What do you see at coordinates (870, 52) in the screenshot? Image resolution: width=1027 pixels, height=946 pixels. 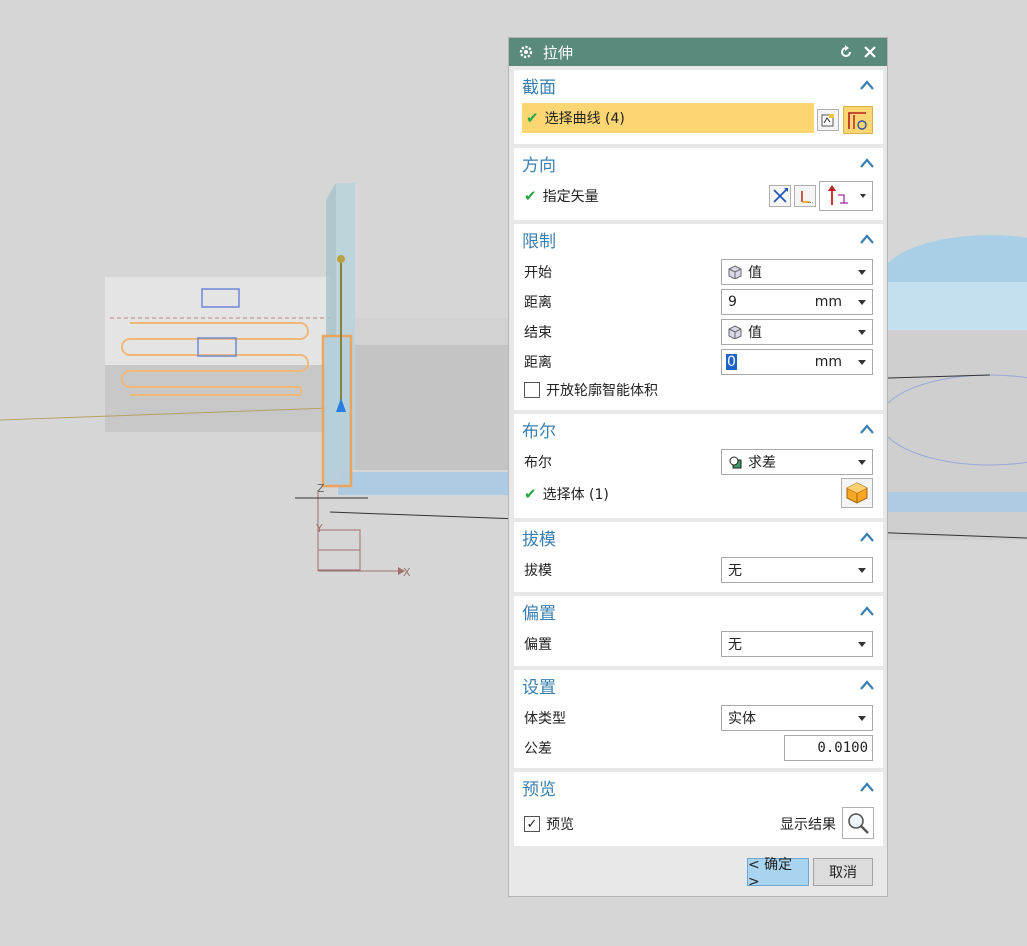 I see `close-icon` at bounding box center [870, 52].